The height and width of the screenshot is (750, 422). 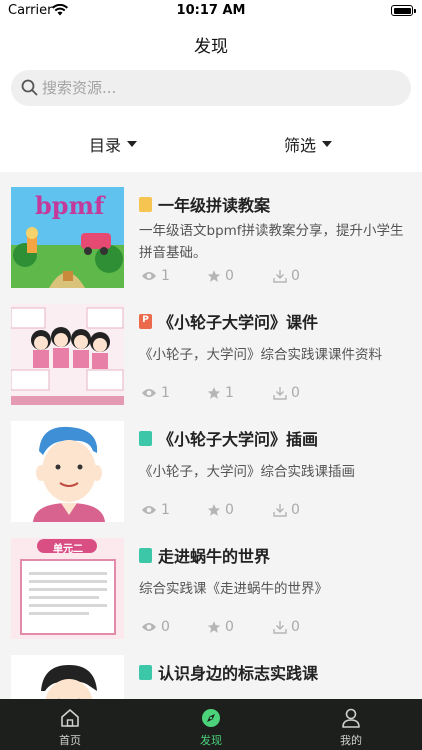 What do you see at coordinates (403, 10) in the screenshot?
I see `battery-icon` at bounding box center [403, 10].